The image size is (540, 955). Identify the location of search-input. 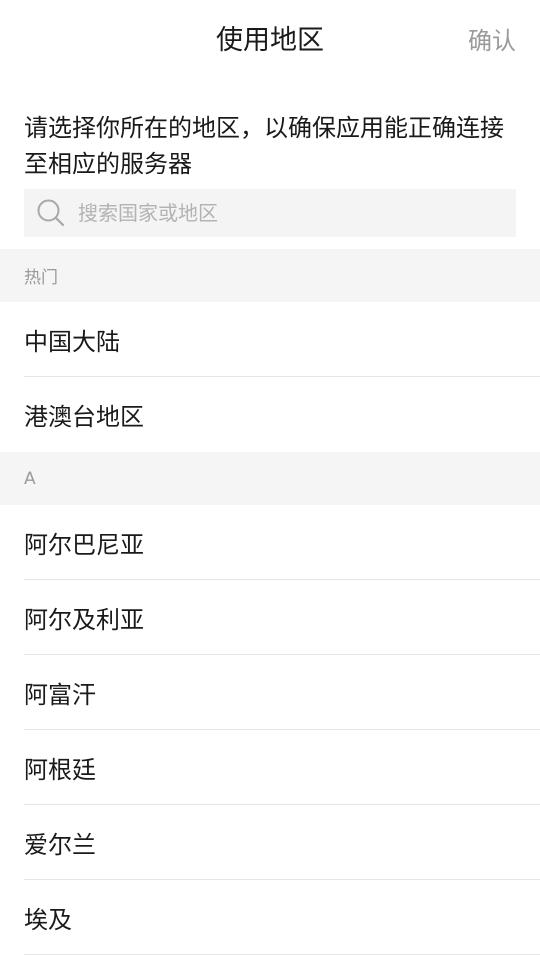
(297, 213).